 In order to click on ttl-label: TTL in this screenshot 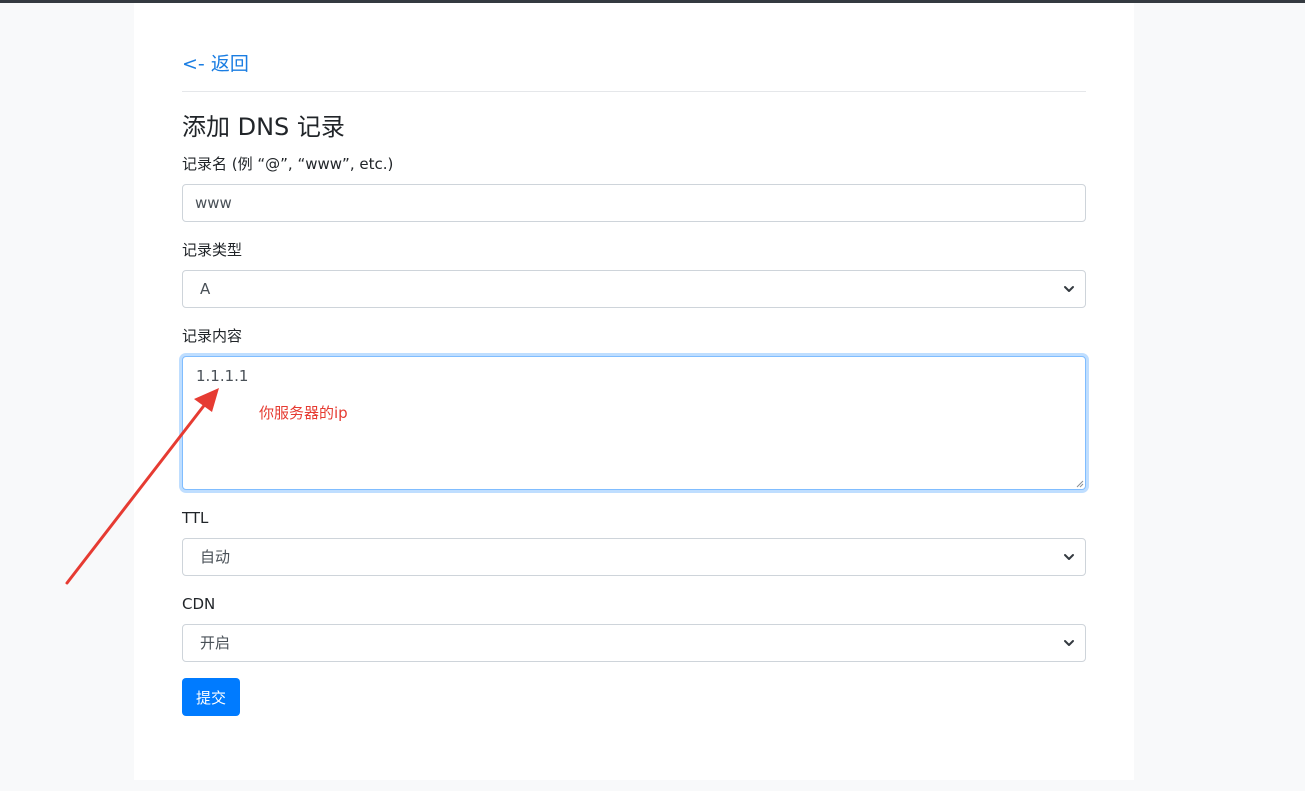, I will do `click(195, 518)`.